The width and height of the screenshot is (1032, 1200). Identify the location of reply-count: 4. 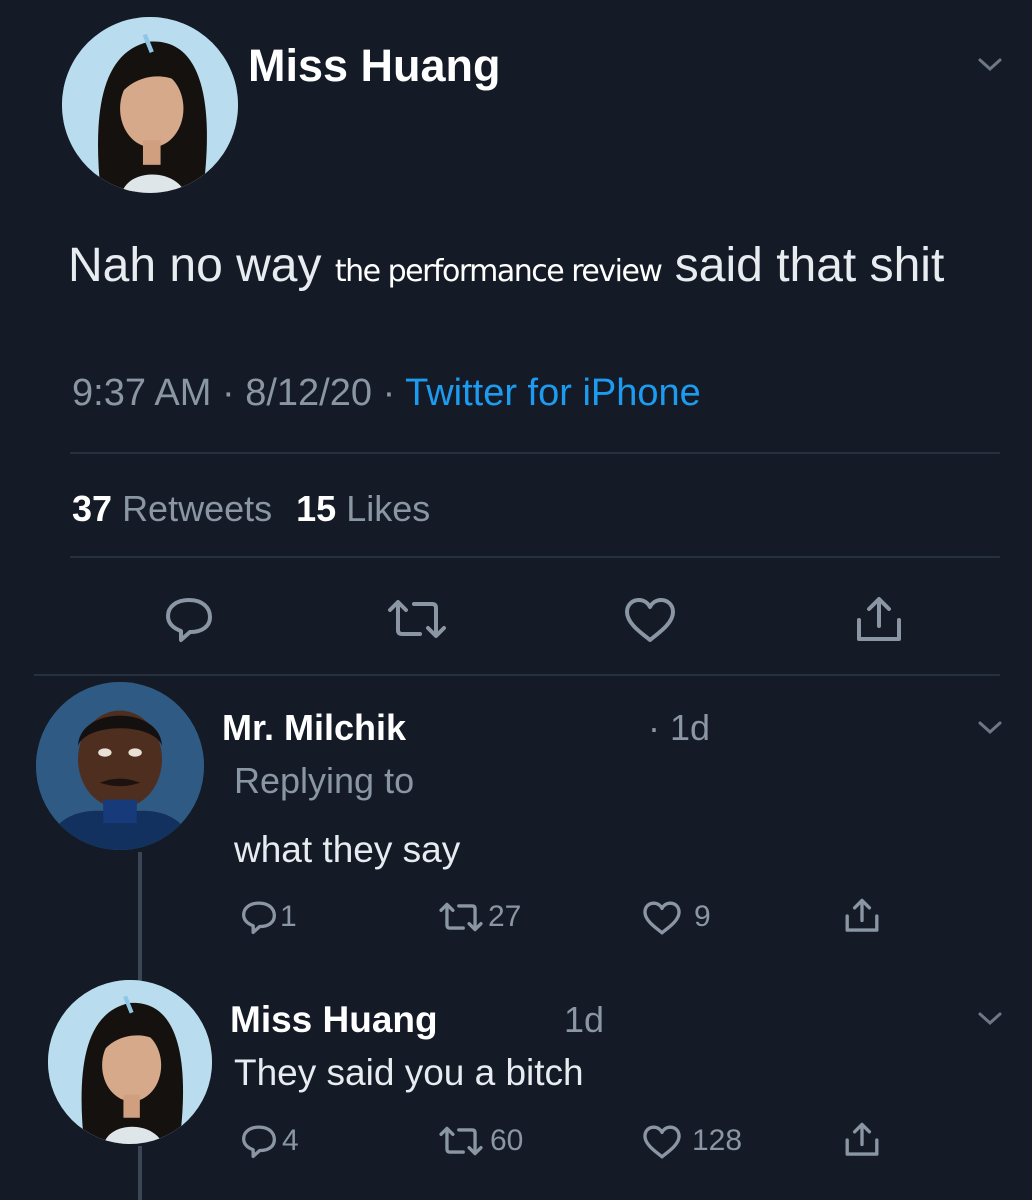
(290, 1140).